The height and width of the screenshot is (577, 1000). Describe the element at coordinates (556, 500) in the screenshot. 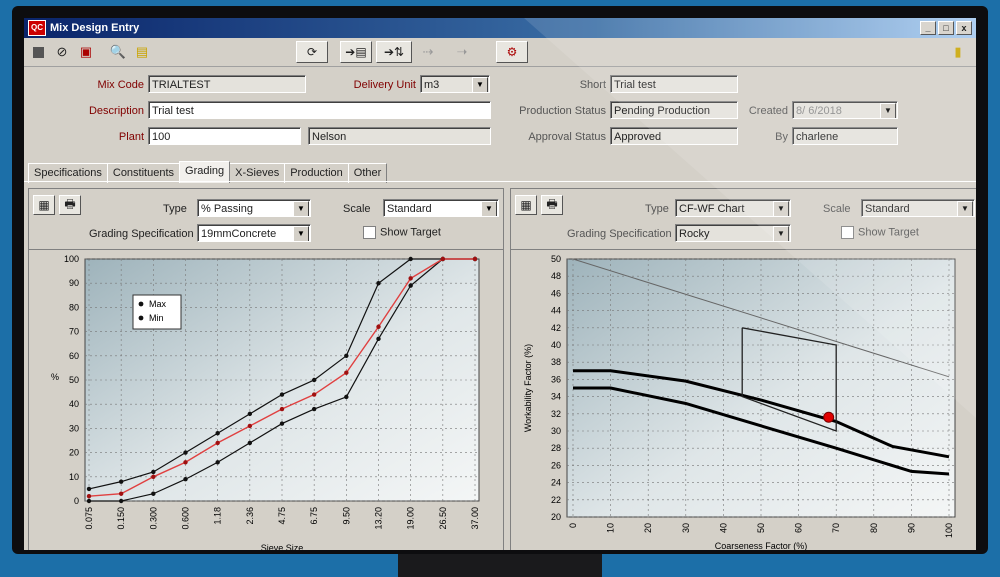

I see `y-tick-label: 22` at that location.